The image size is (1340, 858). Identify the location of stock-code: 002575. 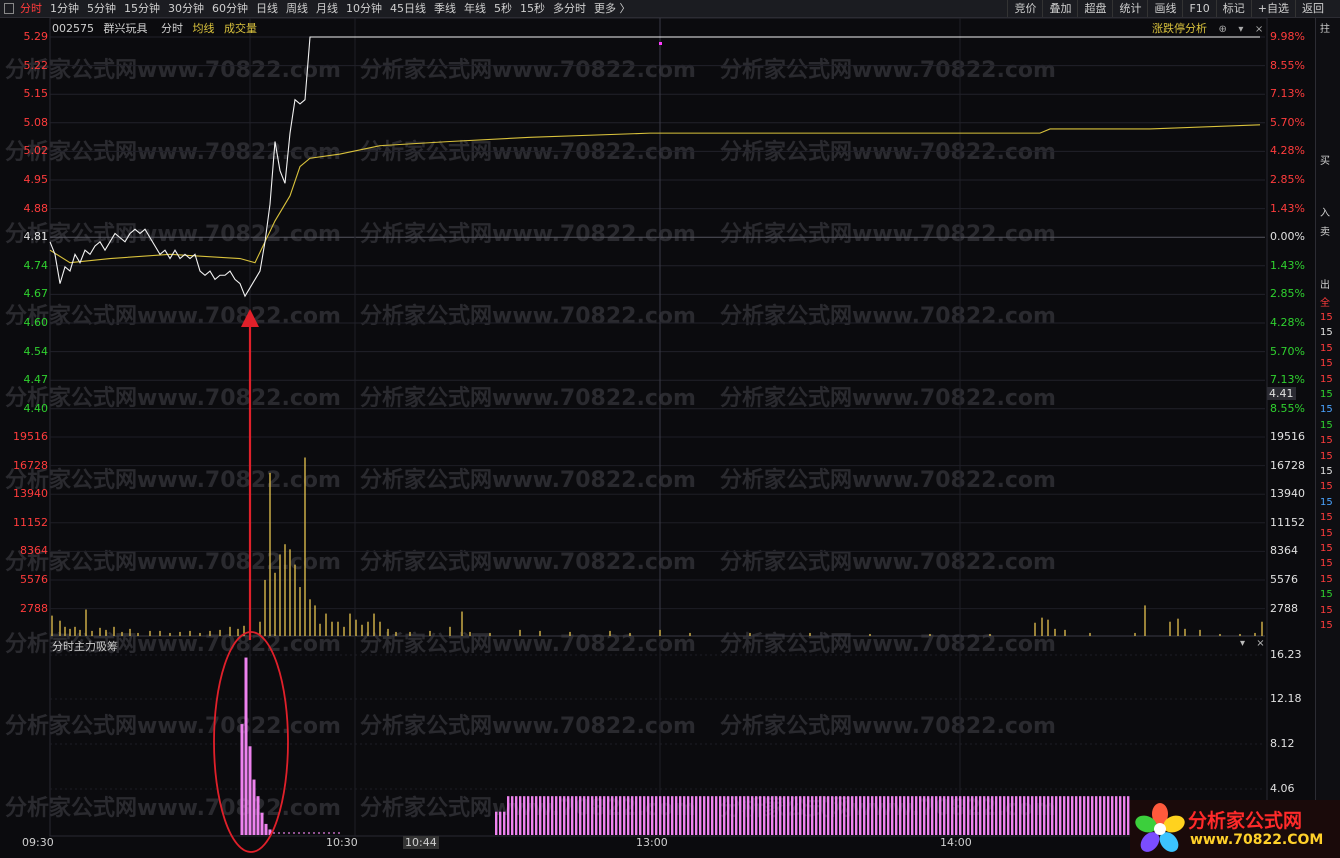
(73, 28).